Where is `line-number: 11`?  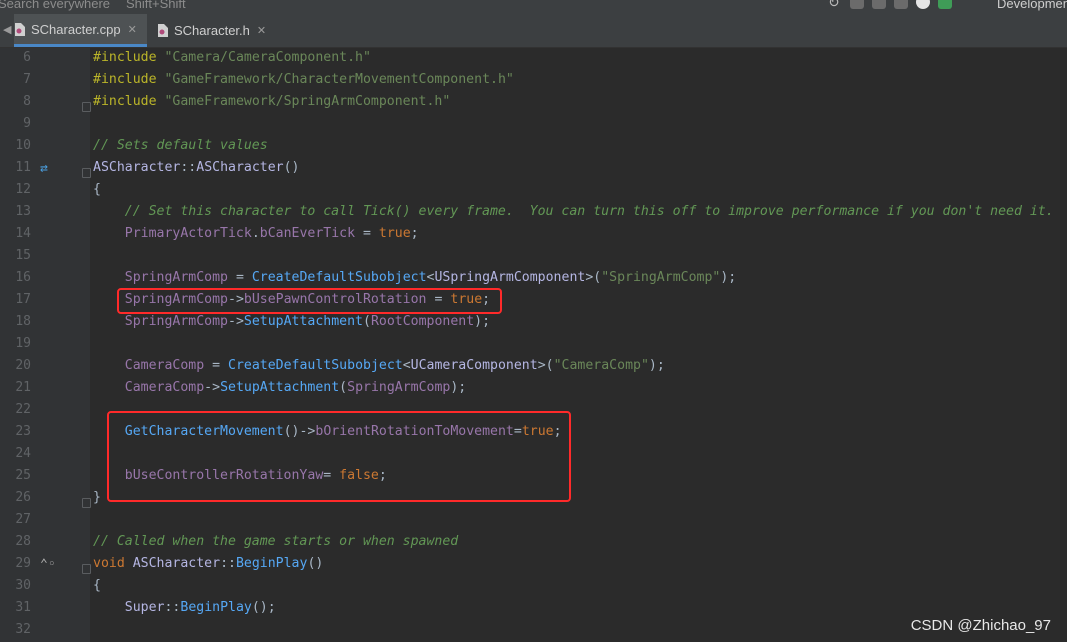 line-number: 11 is located at coordinates (23, 167).